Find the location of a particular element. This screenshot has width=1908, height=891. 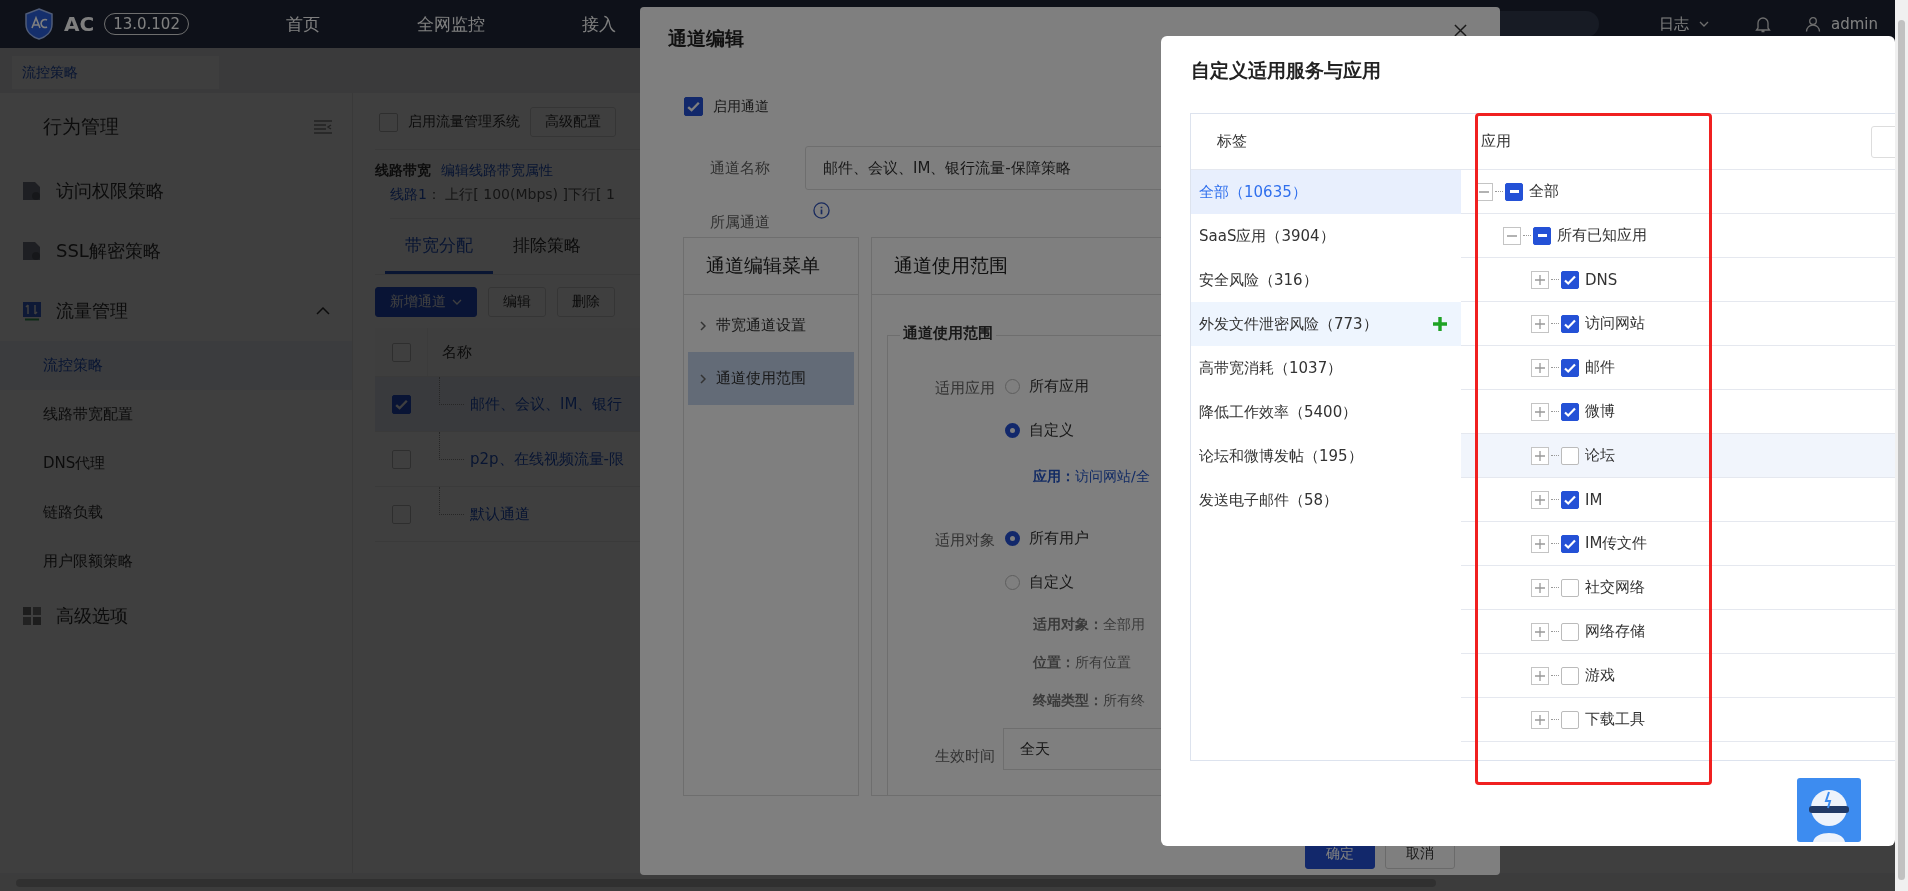

target-summary: 终端类型：所有终 is located at coordinates (1089, 700).